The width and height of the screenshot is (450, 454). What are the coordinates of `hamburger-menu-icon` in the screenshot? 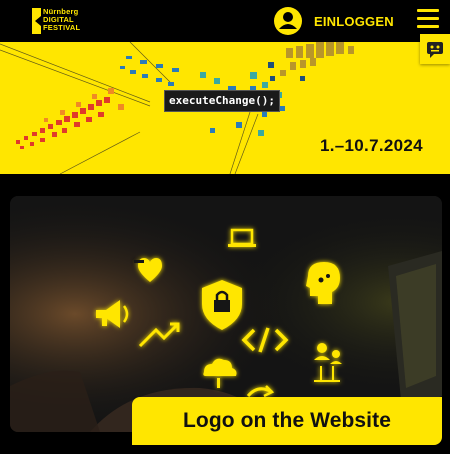 It's located at (428, 20).